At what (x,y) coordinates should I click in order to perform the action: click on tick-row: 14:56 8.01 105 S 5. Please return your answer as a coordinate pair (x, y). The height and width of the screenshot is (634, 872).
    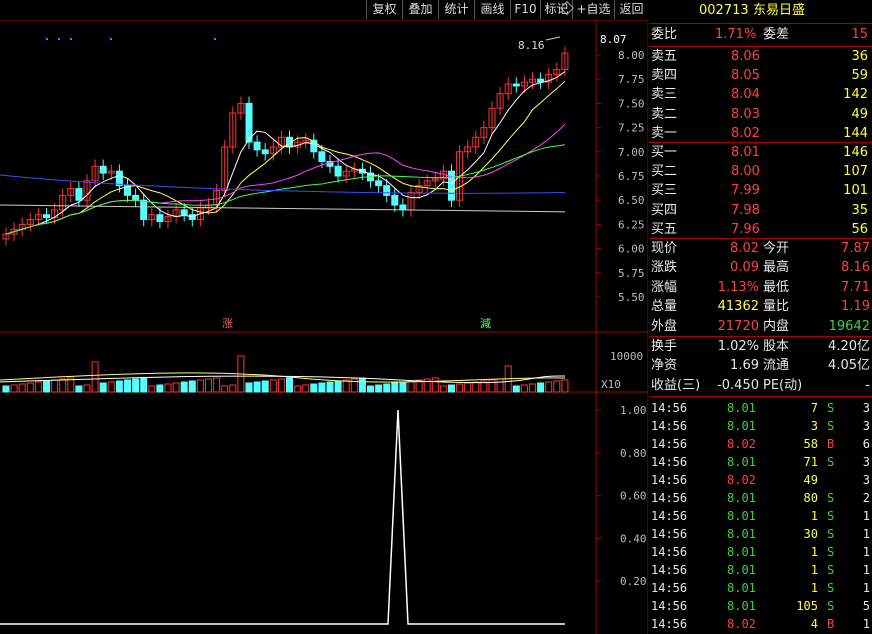
    Looking at the image, I should click on (760, 606).